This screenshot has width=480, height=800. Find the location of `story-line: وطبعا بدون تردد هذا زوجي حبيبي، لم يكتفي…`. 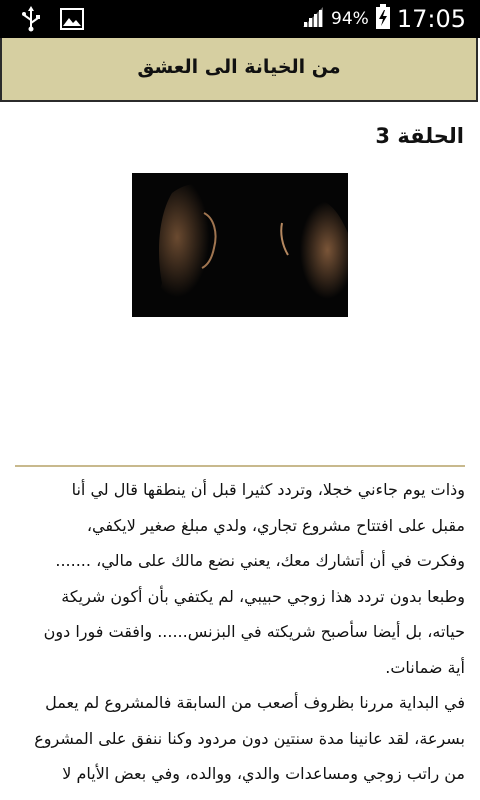

story-line: وطبعا بدون تردد هذا زوجي حبيبي، لم يكتفي… is located at coordinates (263, 596).